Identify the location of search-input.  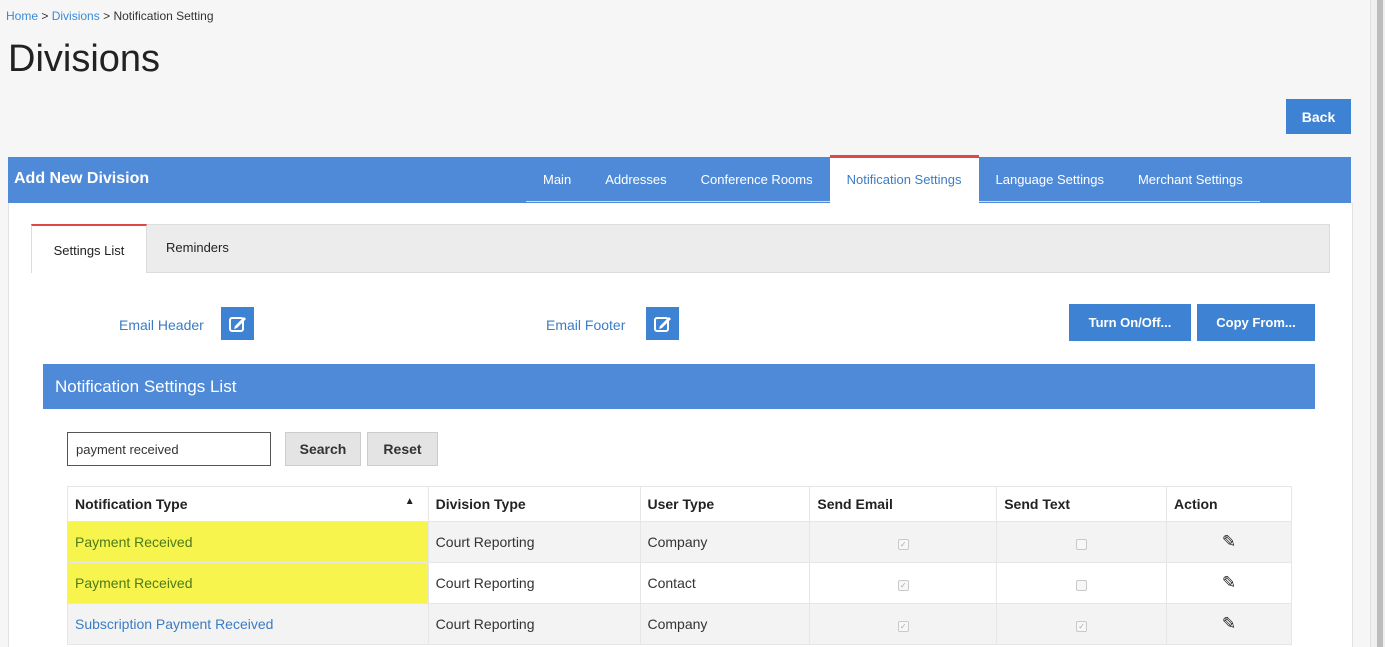
(169, 449).